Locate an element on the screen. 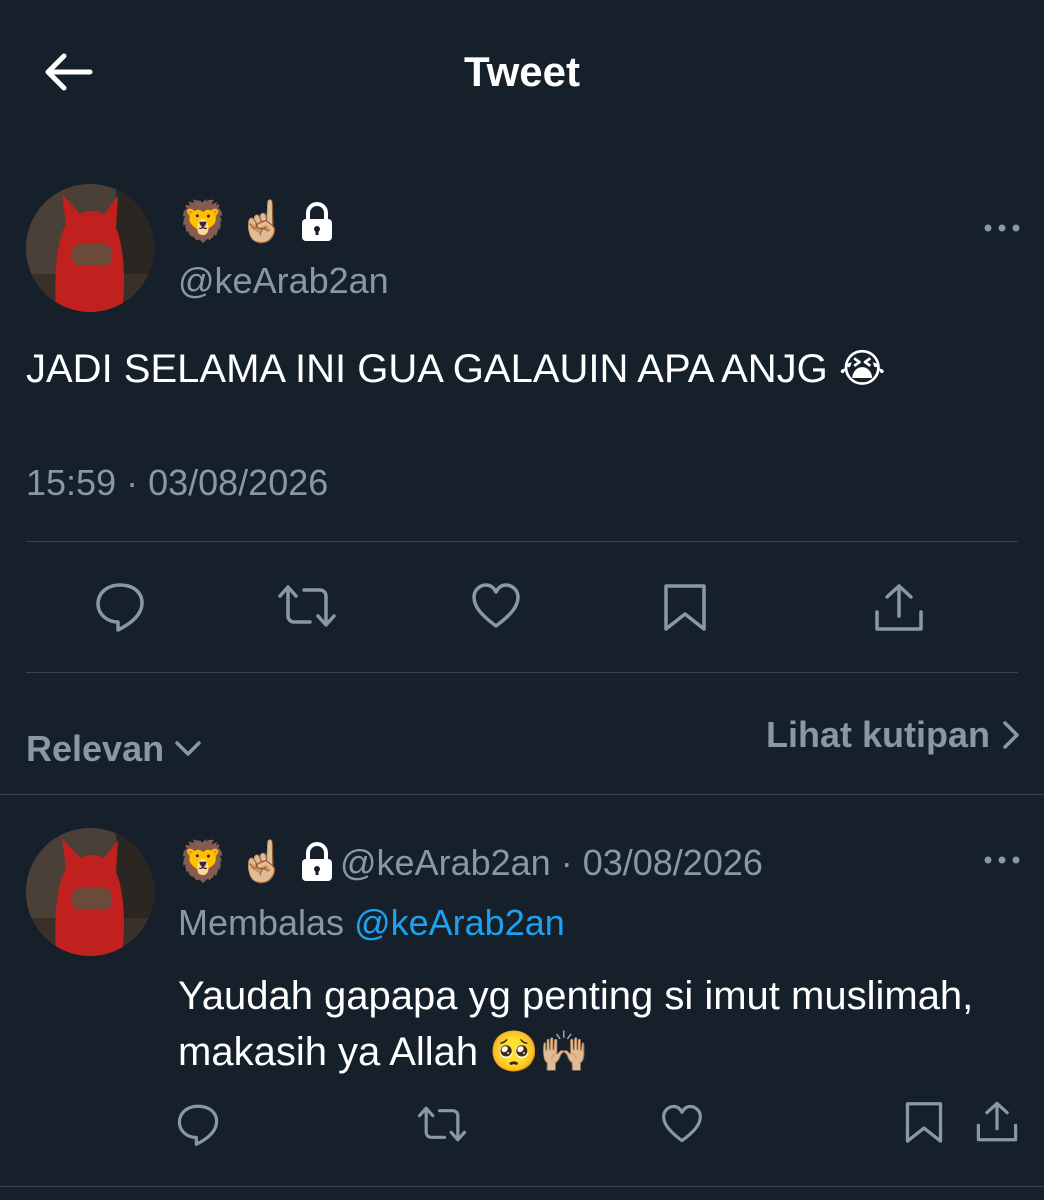 This screenshot has width=1044, height=1200. chevron-right-icon is located at coordinates (1011, 735).